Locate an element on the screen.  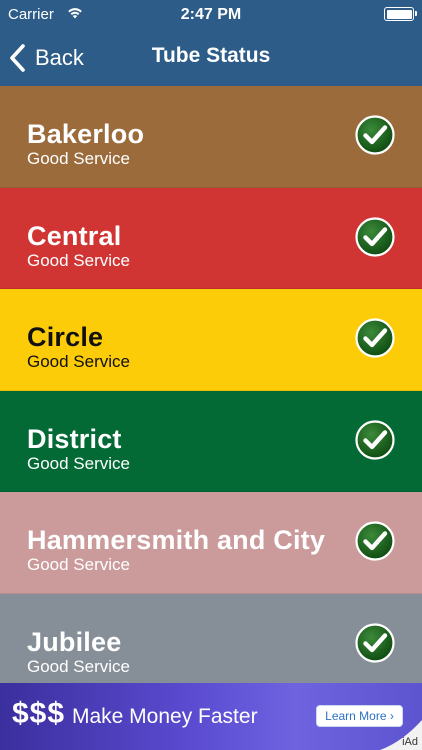
tube-line-row: Hammersmith and City Good Service is located at coordinates (211, 543).